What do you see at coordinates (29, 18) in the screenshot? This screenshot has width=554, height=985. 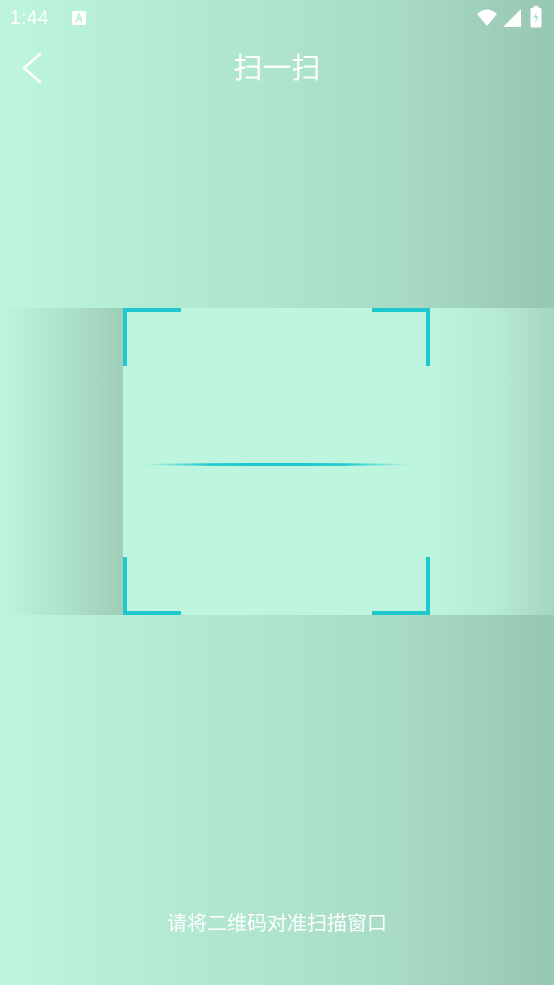 I see `status-time: 1:44` at bounding box center [29, 18].